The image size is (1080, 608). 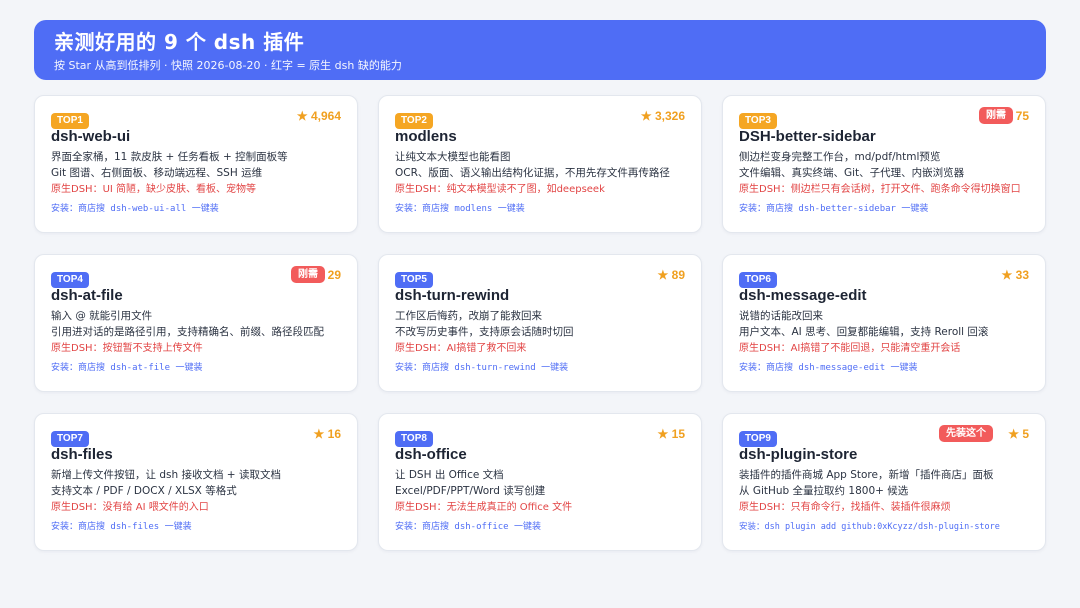 What do you see at coordinates (461, 348) in the screenshot?
I see `native-limitation: 原生DSH：AI搞错了救不回来` at bounding box center [461, 348].